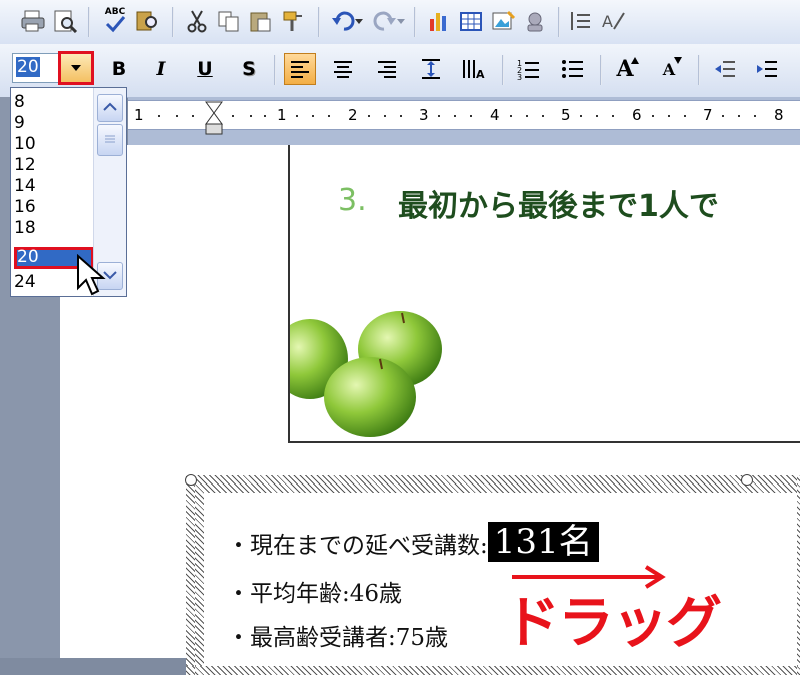 This screenshot has width=800, height=675. What do you see at coordinates (566, 115) in the screenshot?
I see `ruler-number: 5` at bounding box center [566, 115].